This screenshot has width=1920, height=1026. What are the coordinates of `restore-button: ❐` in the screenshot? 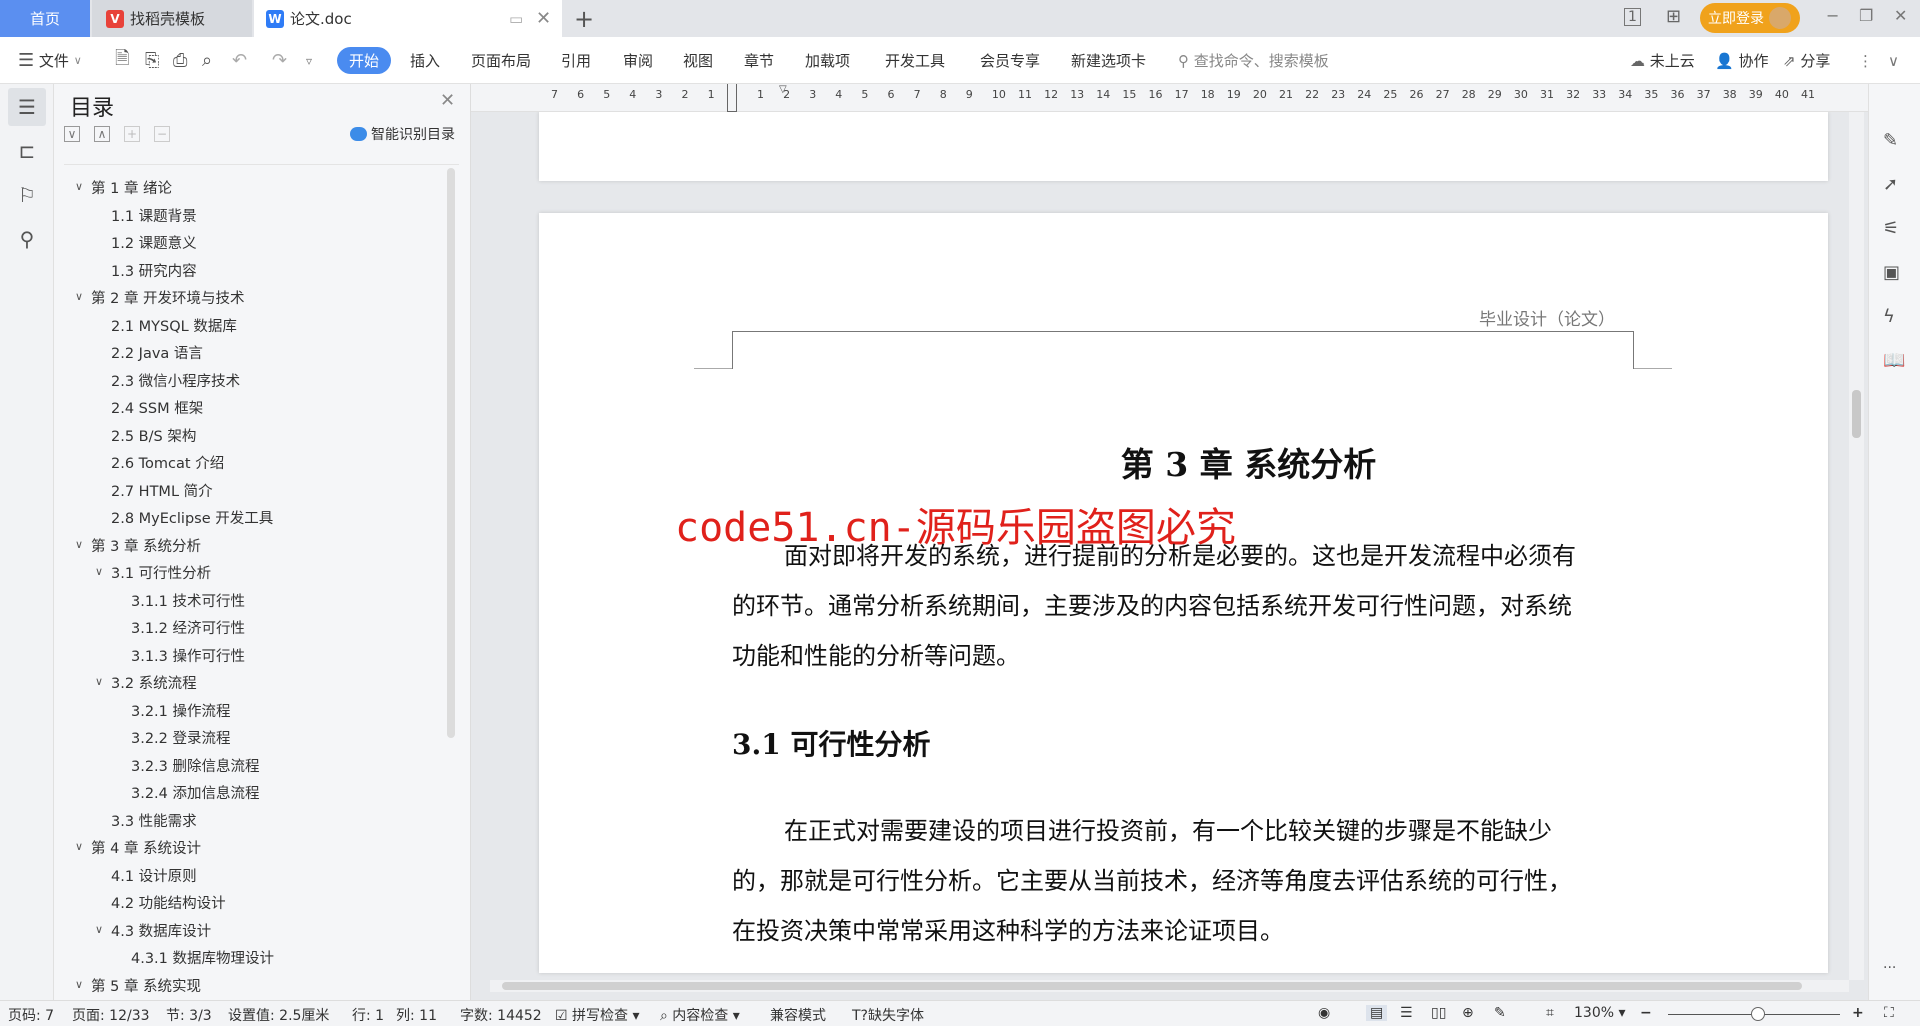 It's located at (1866, 15).